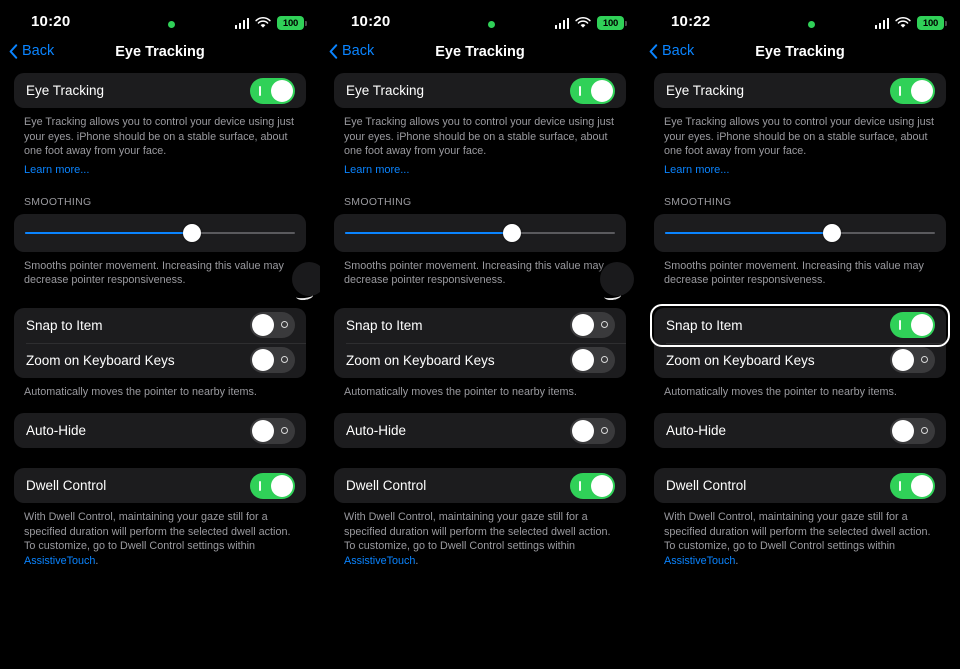 Image resolution: width=960 pixels, height=669 pixels. I want to click on status-icons: 100, so click(910, 23).